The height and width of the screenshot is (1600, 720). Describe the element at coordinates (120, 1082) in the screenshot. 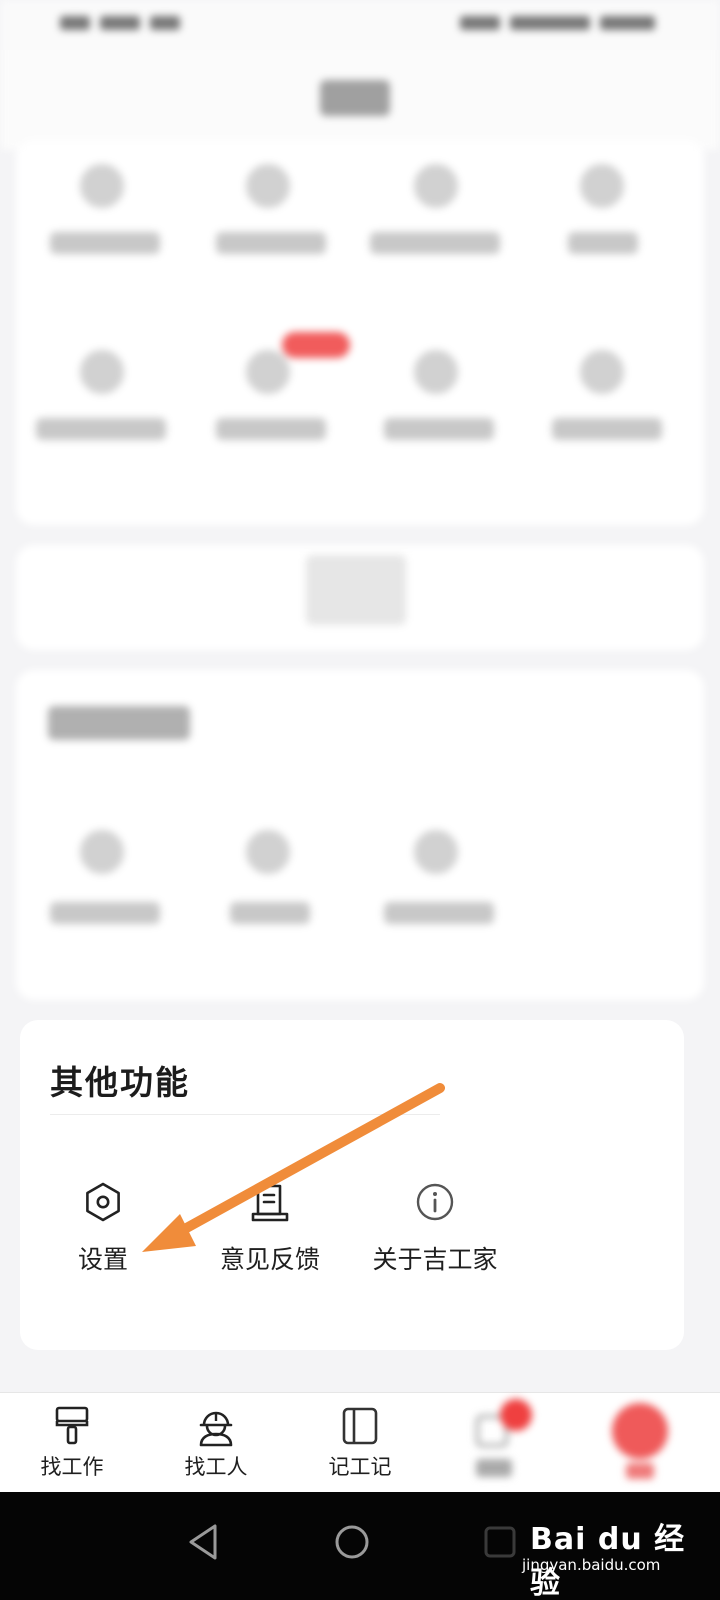

I see `other-functions-title: 其他功能` at that location.